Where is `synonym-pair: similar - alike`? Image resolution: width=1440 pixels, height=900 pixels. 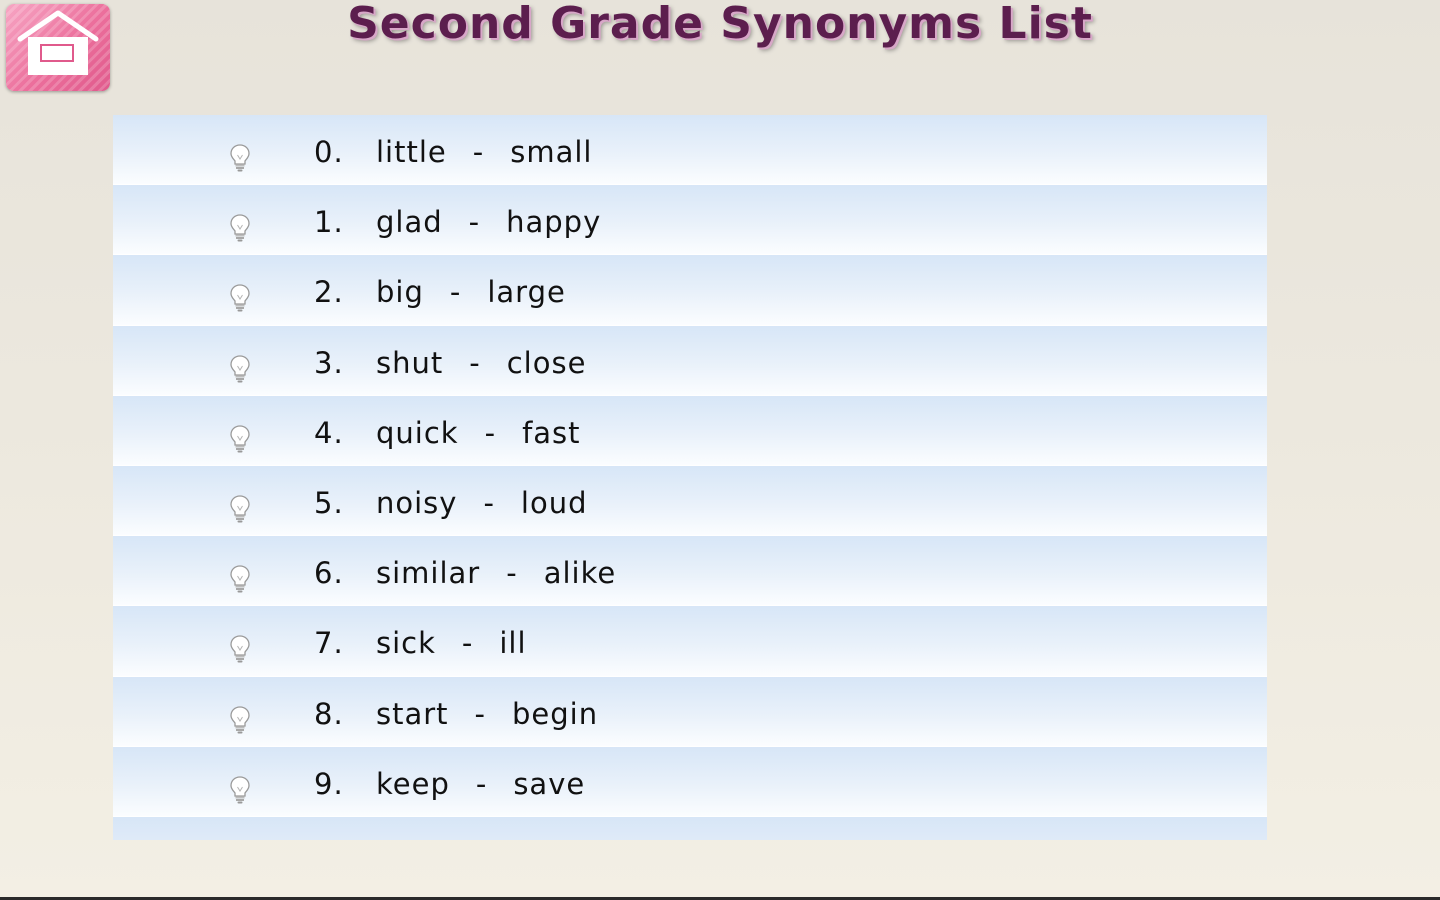 synonym-pair: similar - alike is located at coordinates (496, 573).